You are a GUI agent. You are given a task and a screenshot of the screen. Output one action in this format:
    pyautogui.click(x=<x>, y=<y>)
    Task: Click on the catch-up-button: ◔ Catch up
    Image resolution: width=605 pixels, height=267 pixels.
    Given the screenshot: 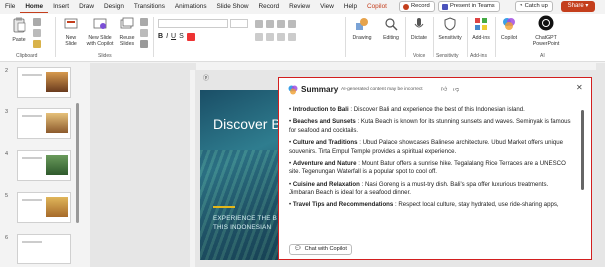 What is the action you would take?
    pyautogui.click(x=534, y=6)
    